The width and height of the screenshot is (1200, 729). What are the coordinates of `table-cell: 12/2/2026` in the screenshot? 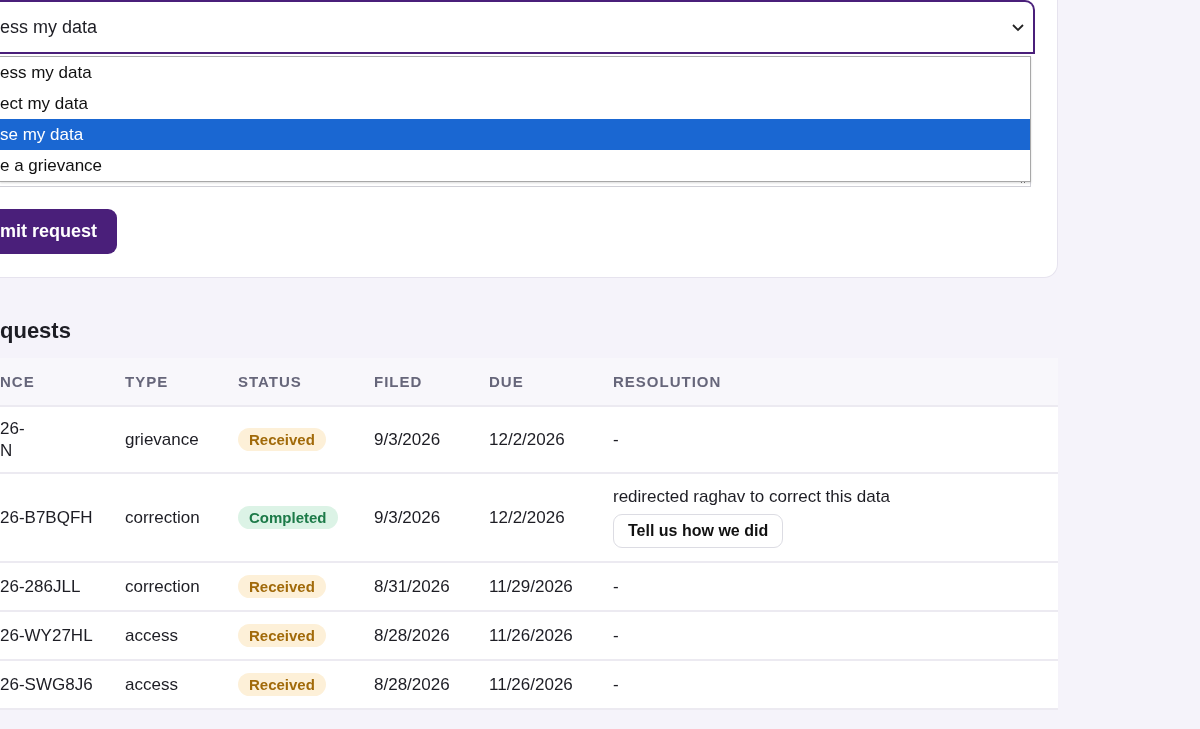 It's located at (551, 440).